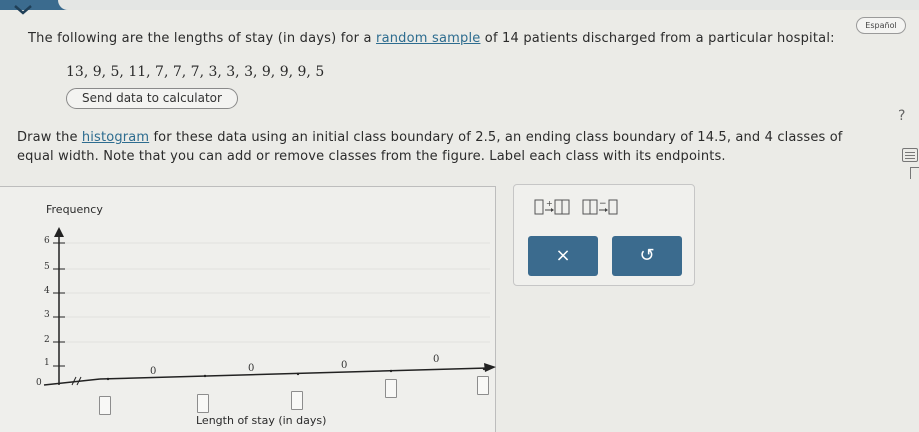 The width and height of the screenshot is (919, 432). What do you see at coordinates (152, 98) in the screenshot?
I see `send-to-calculator-button: Send data to calculator` at bounding box center [152, 98].